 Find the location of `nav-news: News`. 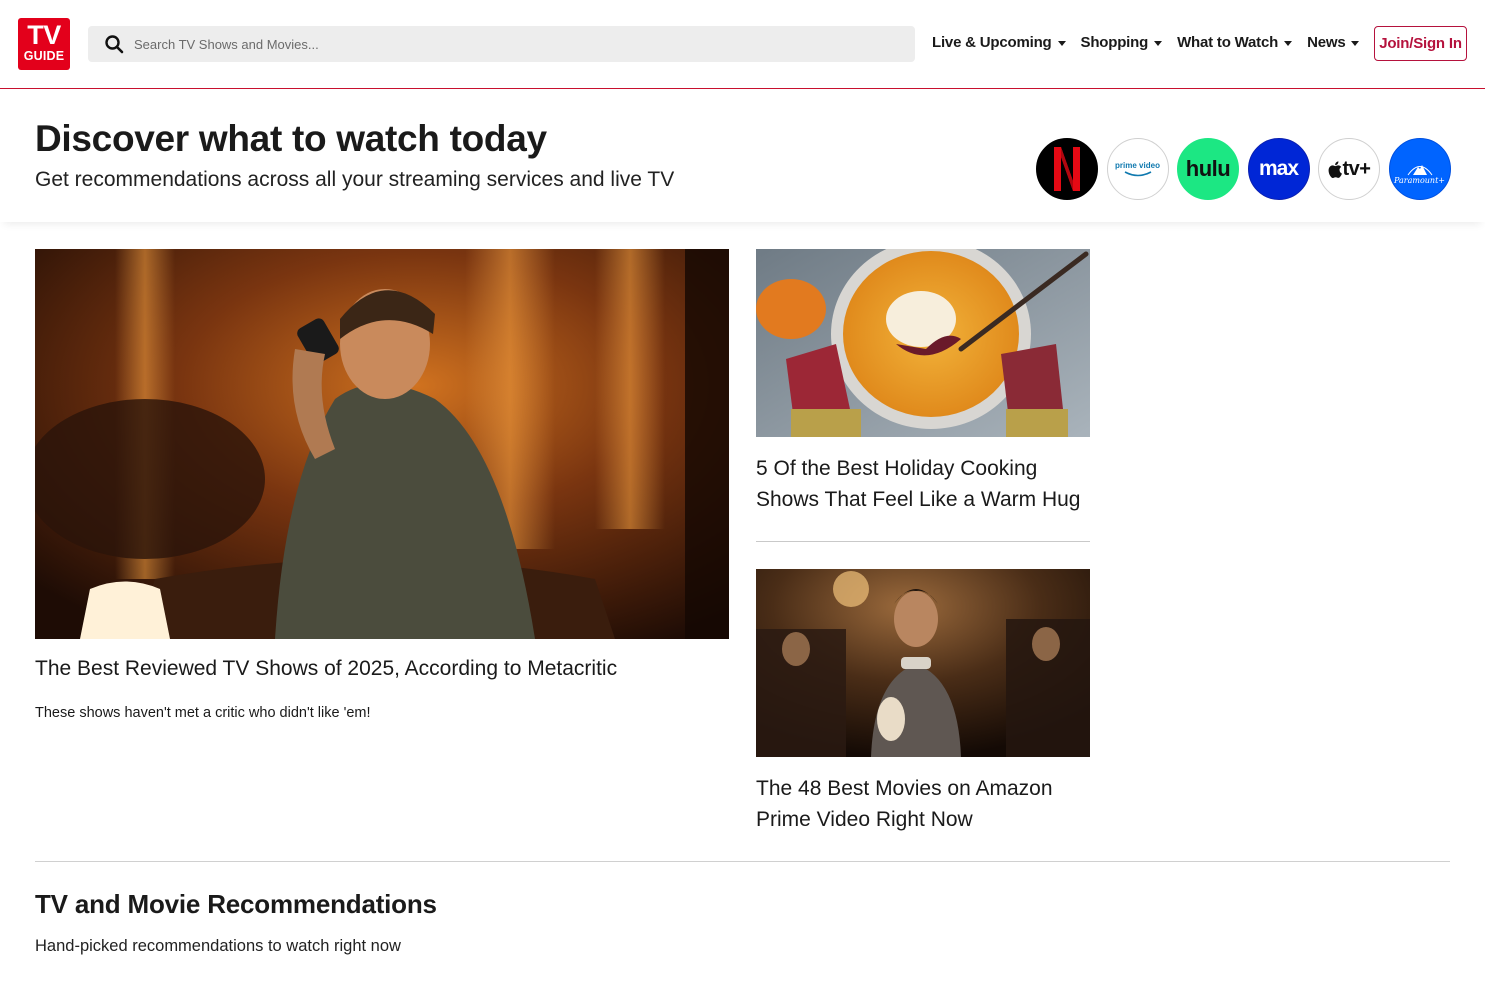

nav-news: News is located at coordinates (1333, 42).